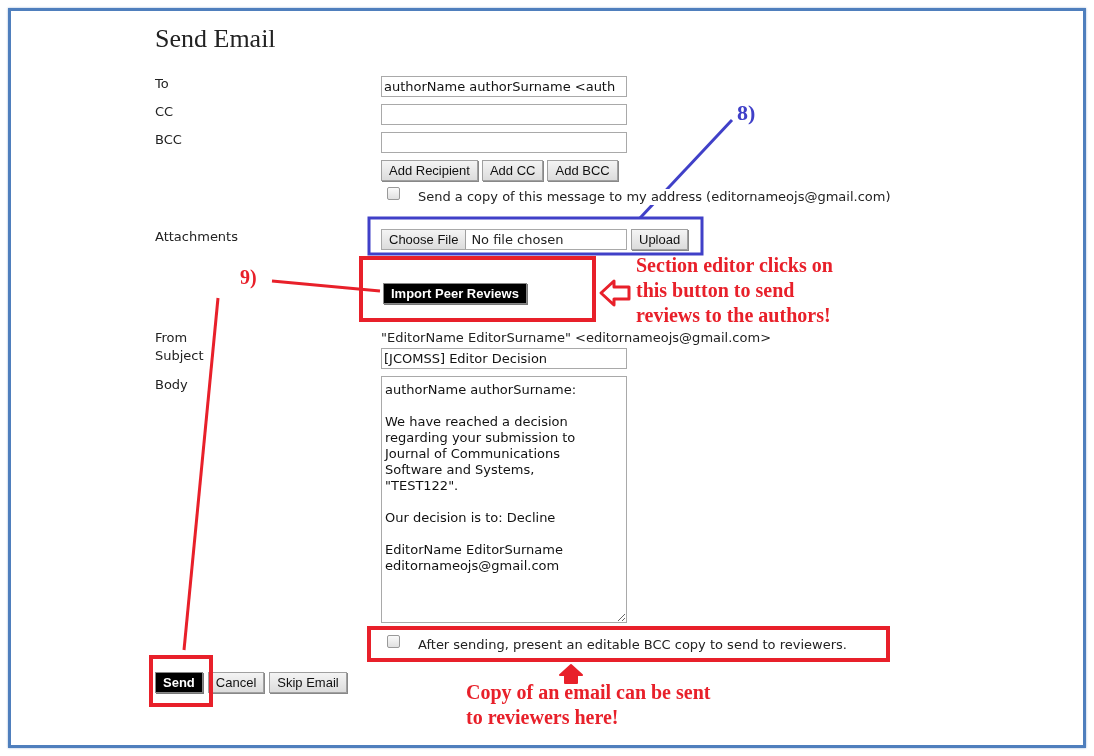  I want to click on up-arrow-icon, so click(571, 674).